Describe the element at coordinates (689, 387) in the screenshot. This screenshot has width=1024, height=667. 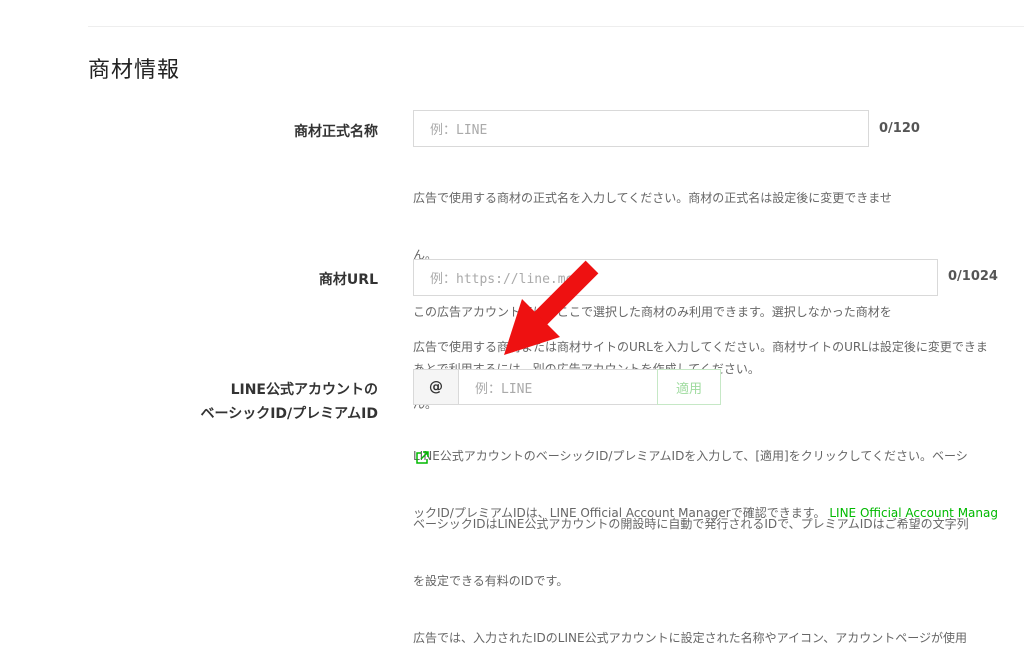
I see `apply-button: 適用` at that location.